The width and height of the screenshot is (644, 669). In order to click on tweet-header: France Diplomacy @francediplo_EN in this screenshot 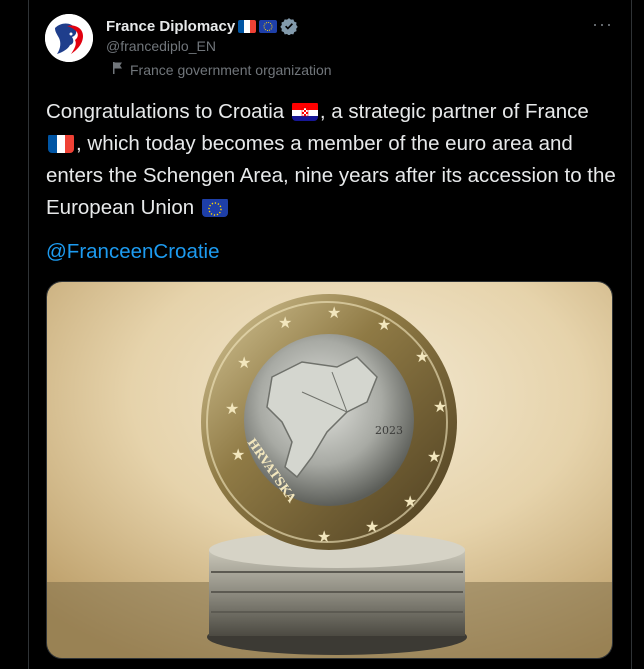, I will do `click(202, 35)`.